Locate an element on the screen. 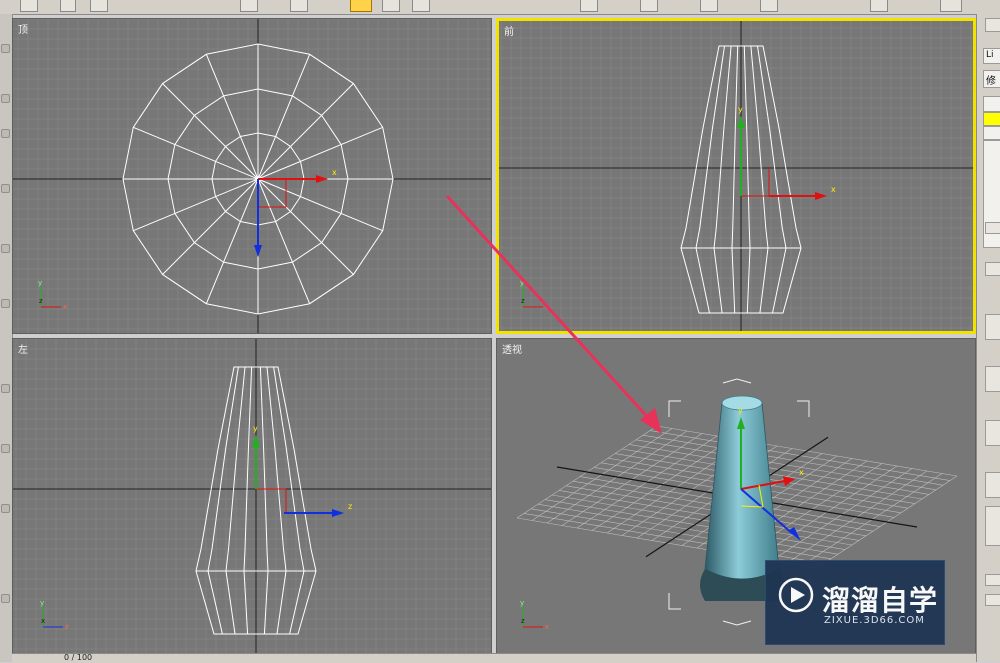  arrow-shaft is located at coordinates (549, 309).